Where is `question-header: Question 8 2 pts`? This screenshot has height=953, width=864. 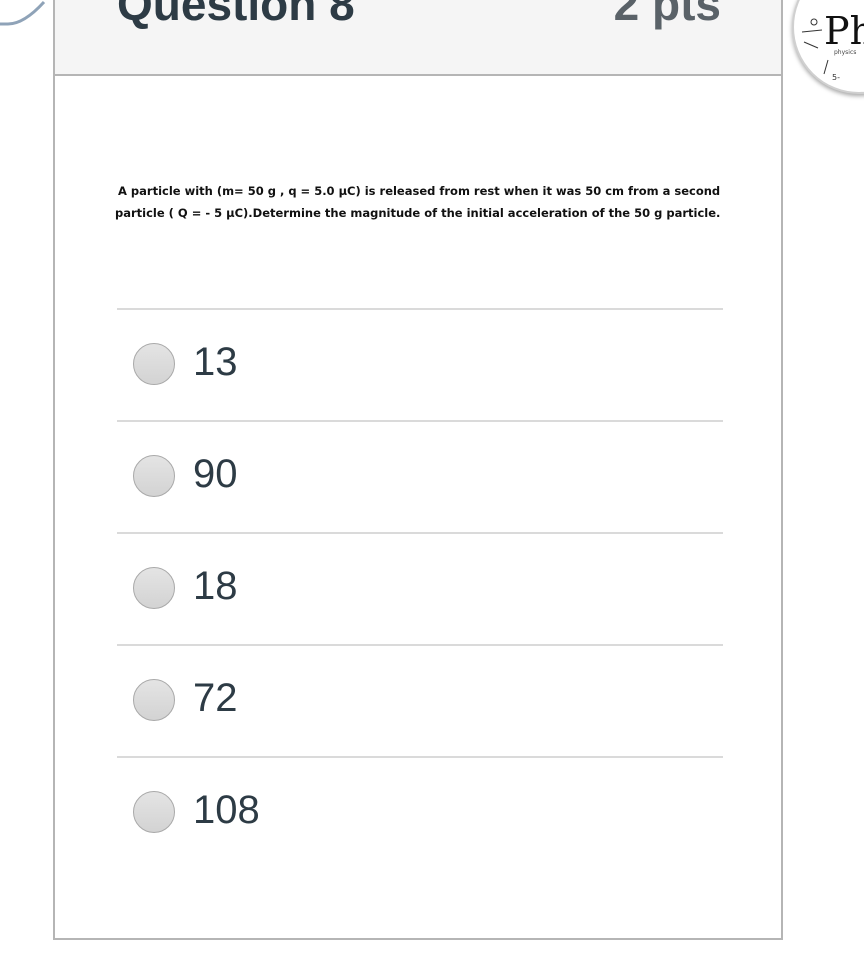
question-header: Question 8 2 pts is located at coordinates (418, 38).